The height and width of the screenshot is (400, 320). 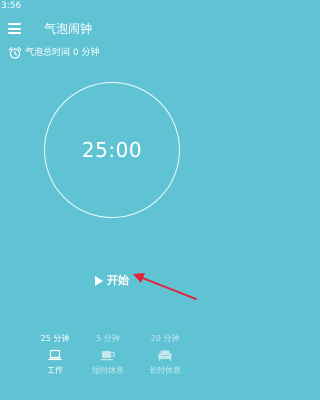 I want to click on timer-display: 25:00, so click(x=112, y=150).